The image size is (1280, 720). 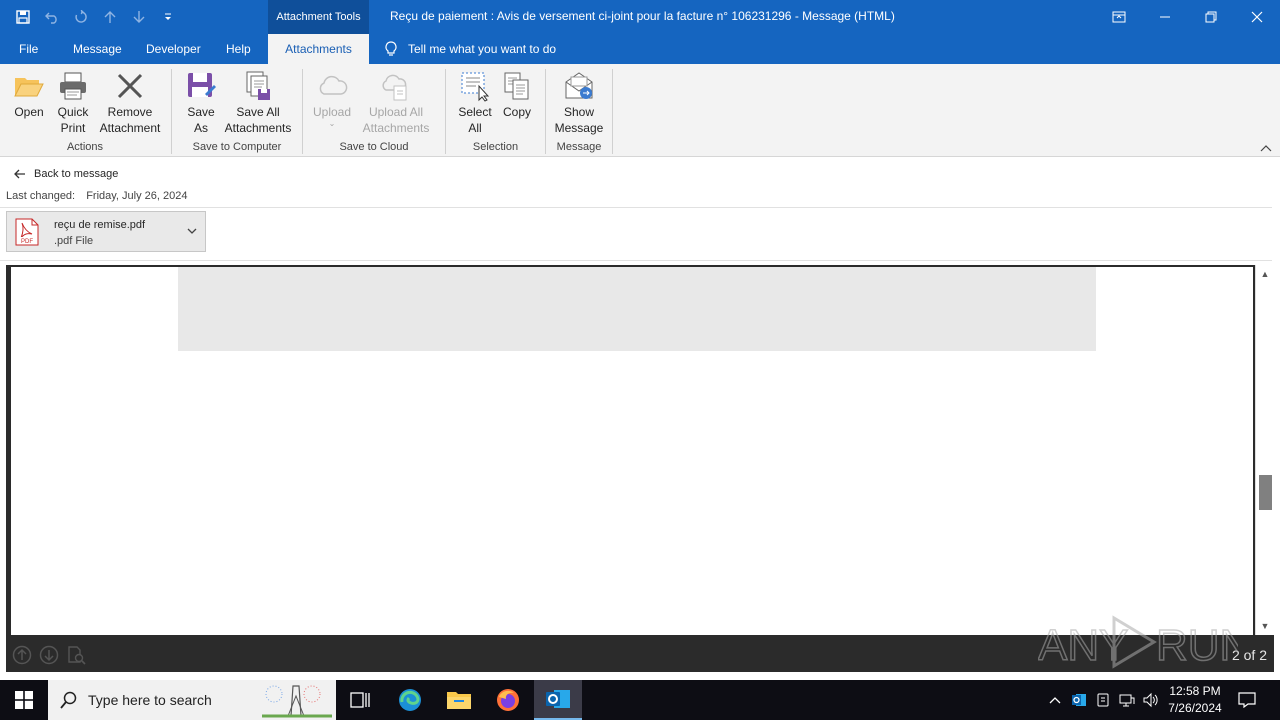 I want to click on eiffel-tower-fireworks-icon, so click(x=297, y=701).